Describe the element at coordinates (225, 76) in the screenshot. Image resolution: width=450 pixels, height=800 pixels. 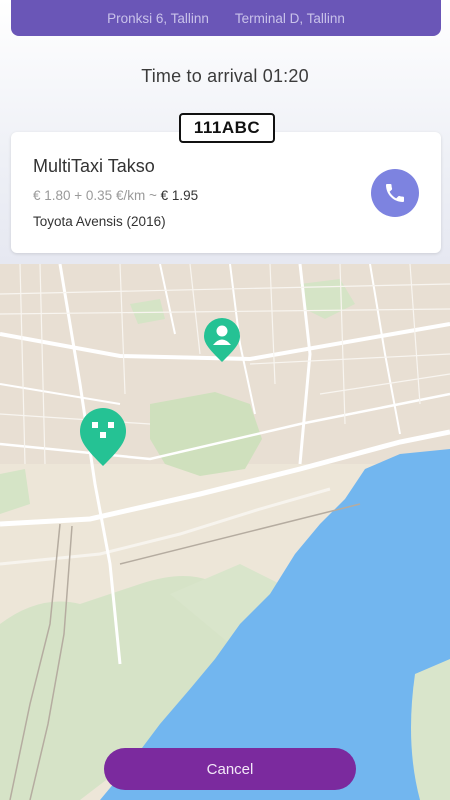
I see `arrival-time: Time to arrival 01:20` at that location.